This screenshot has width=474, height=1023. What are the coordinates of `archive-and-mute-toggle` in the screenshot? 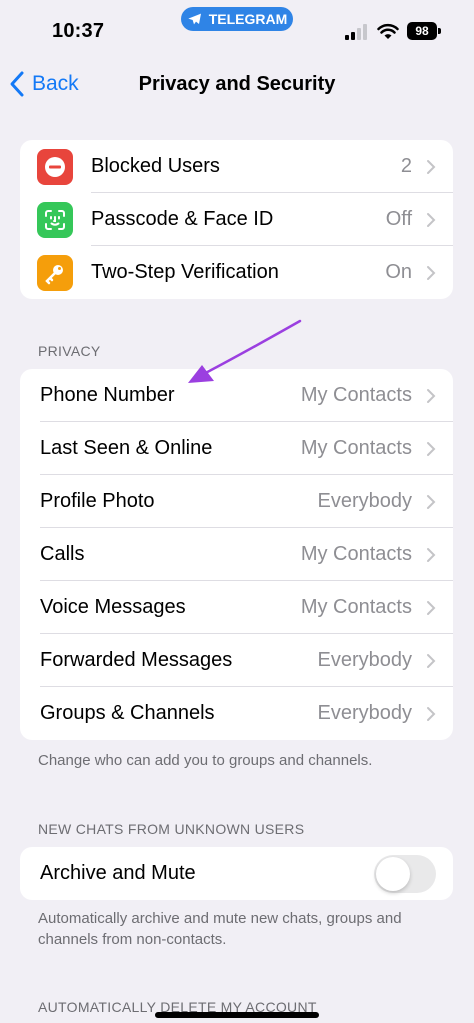 It's located at (405, 873).